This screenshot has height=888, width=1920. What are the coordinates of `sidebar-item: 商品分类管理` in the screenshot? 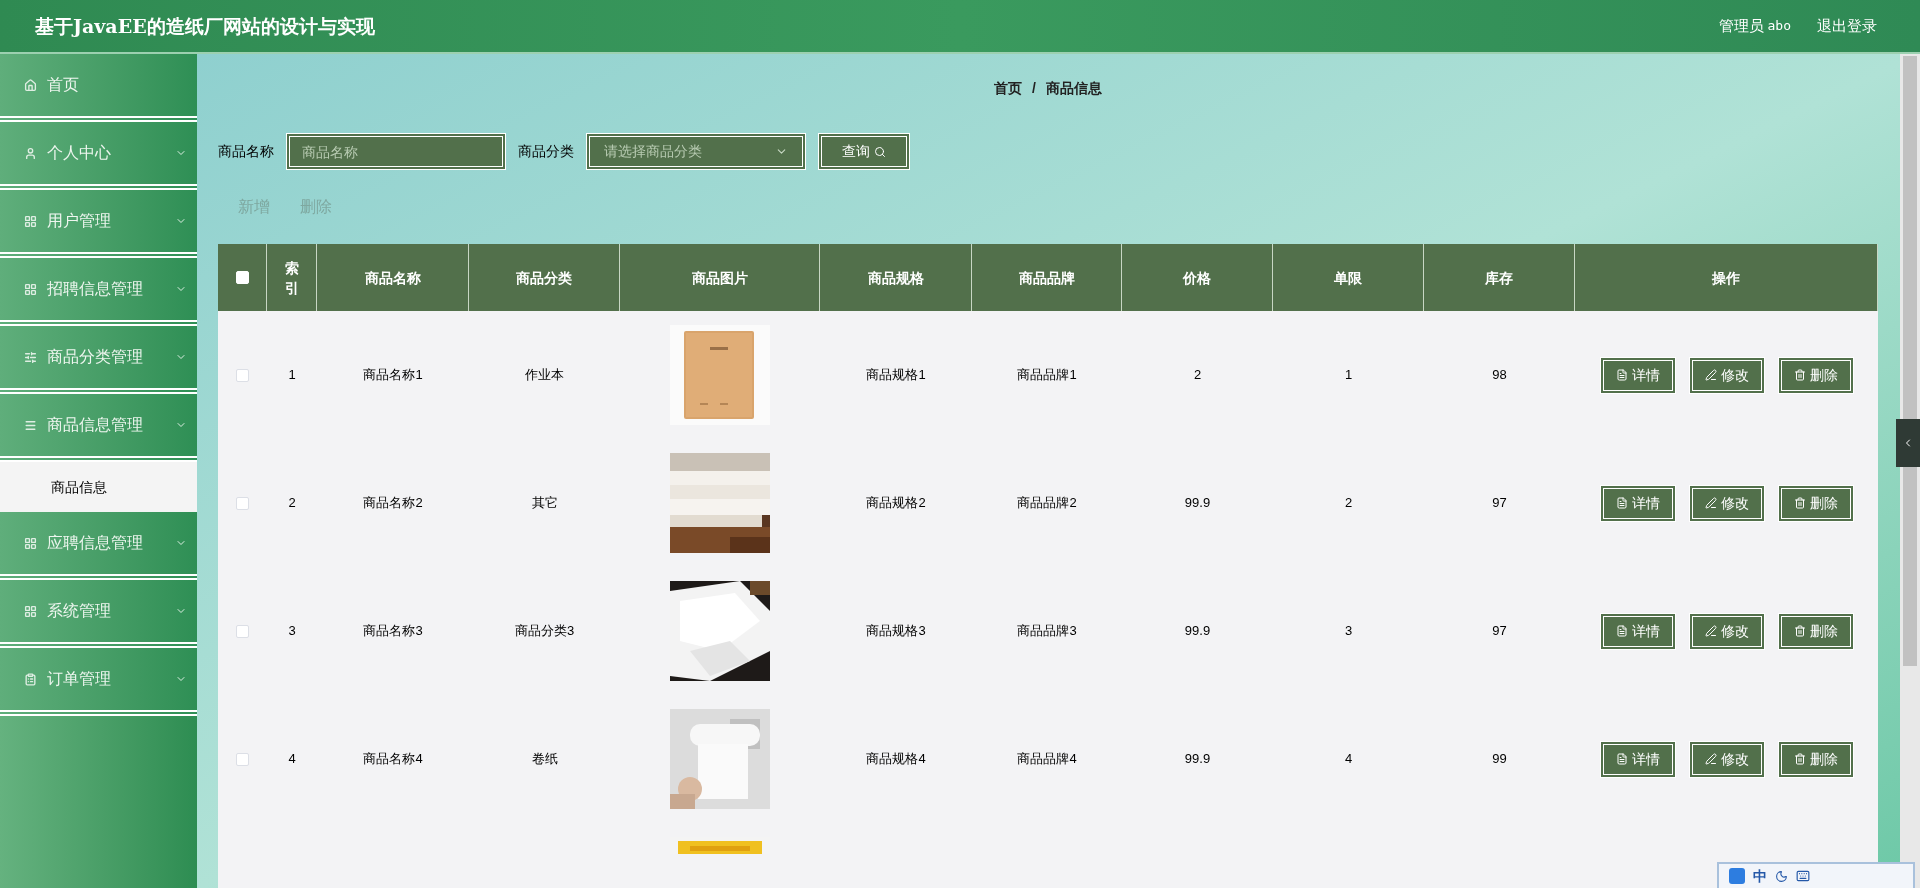 It's located at (98, 360).